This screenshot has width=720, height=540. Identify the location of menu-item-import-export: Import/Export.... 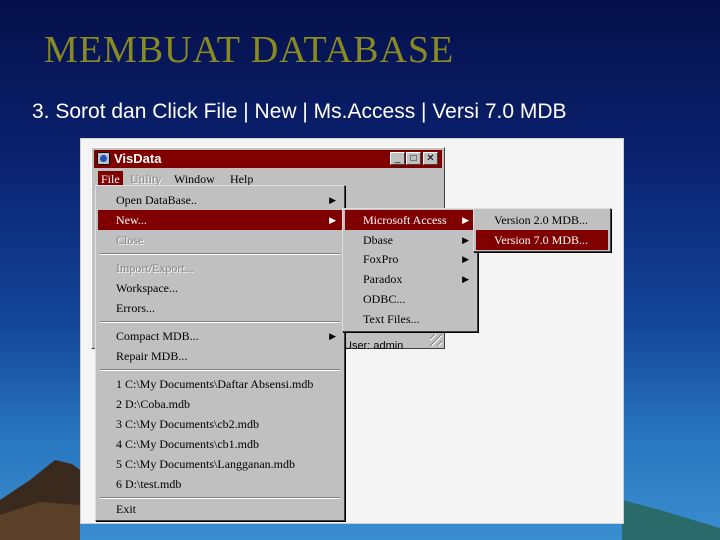
(220, 268).